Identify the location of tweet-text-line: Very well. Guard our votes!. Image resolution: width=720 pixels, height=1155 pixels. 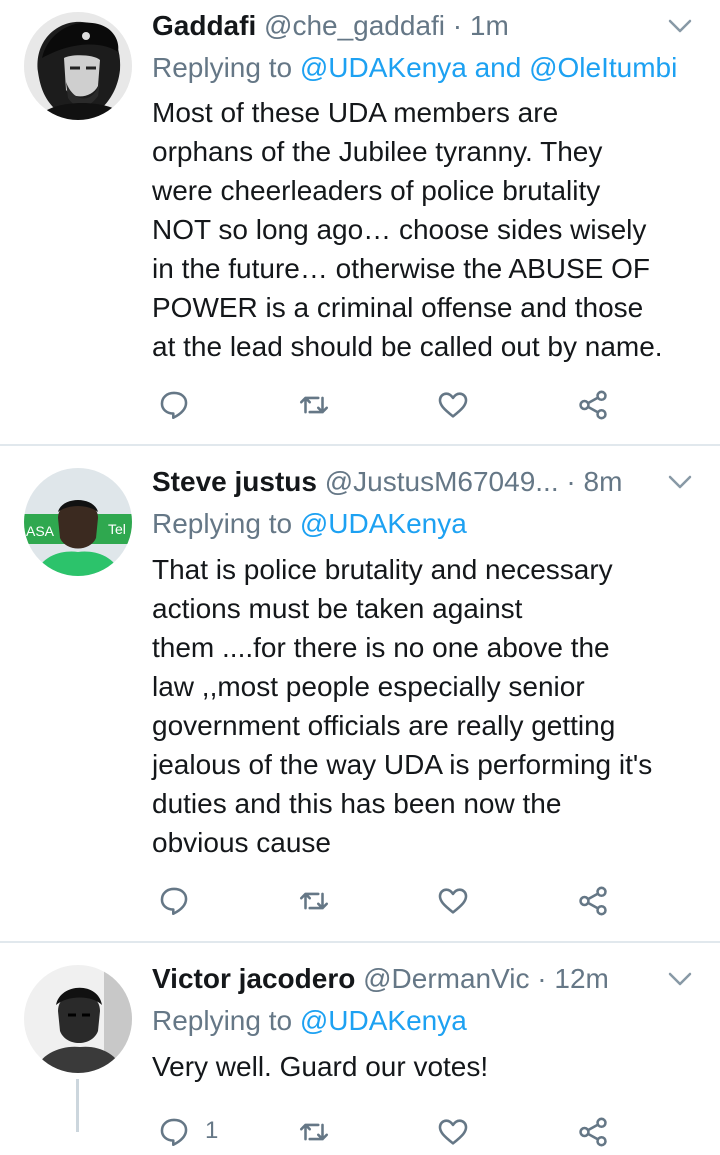
(320, 1066).